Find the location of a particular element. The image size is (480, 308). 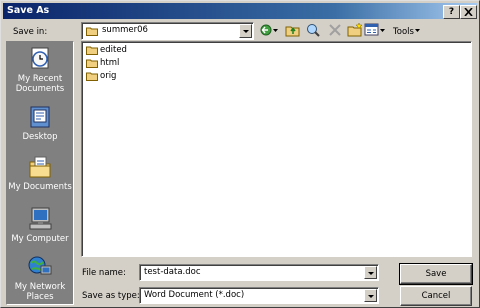

place-label: My Documents is located at coordinates (40, 187).